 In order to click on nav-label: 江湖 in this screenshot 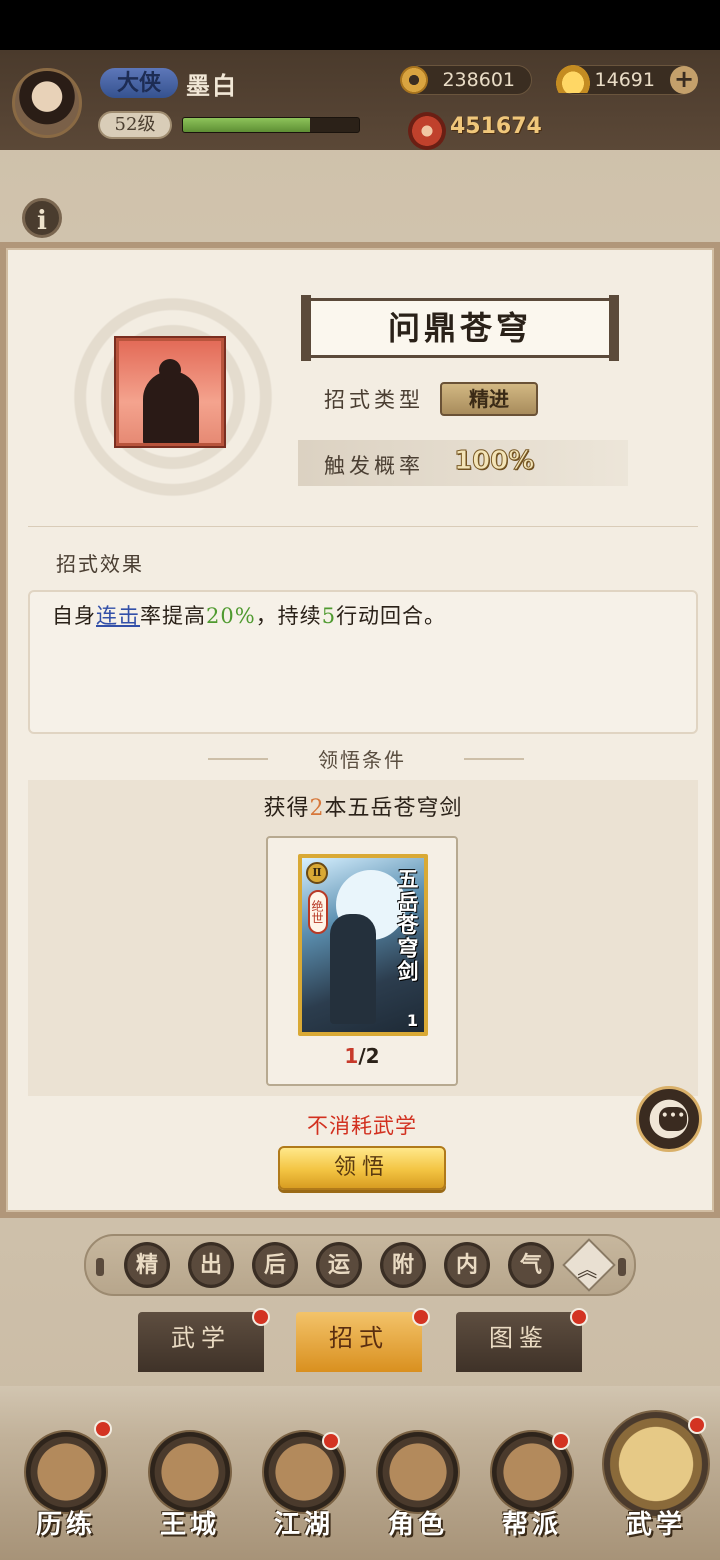, I will do `click(303, 1525)`.